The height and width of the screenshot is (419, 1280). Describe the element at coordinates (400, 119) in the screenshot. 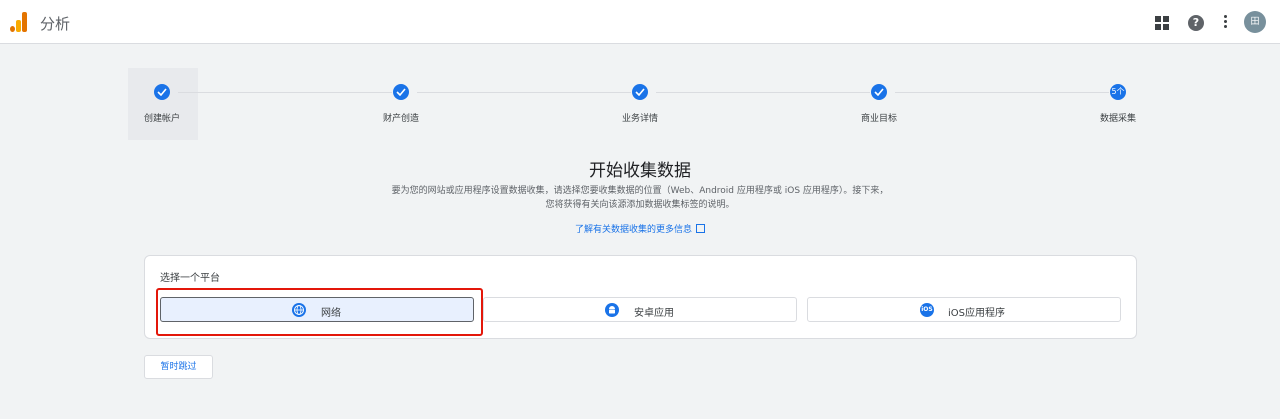

I see `step-label-property-creation: 财产创造` at that location.